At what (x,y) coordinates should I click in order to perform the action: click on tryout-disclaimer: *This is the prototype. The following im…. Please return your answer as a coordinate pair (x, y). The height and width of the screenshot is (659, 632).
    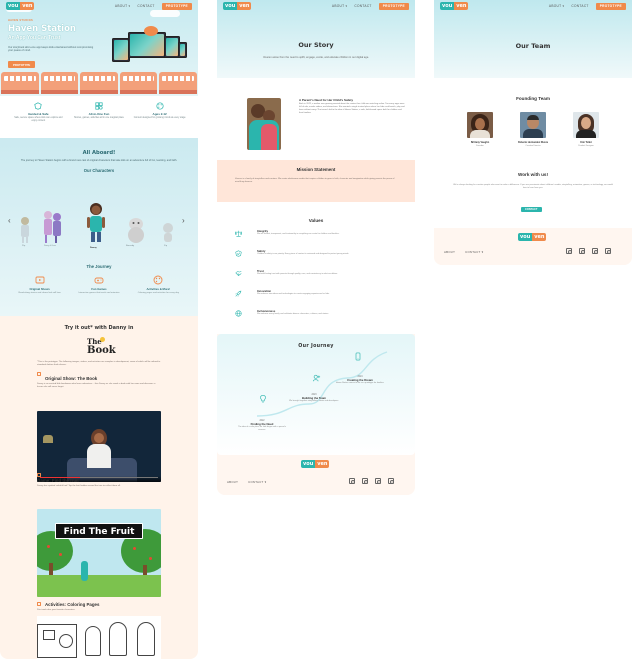
    Looking at the image, I should click on (99, 363).